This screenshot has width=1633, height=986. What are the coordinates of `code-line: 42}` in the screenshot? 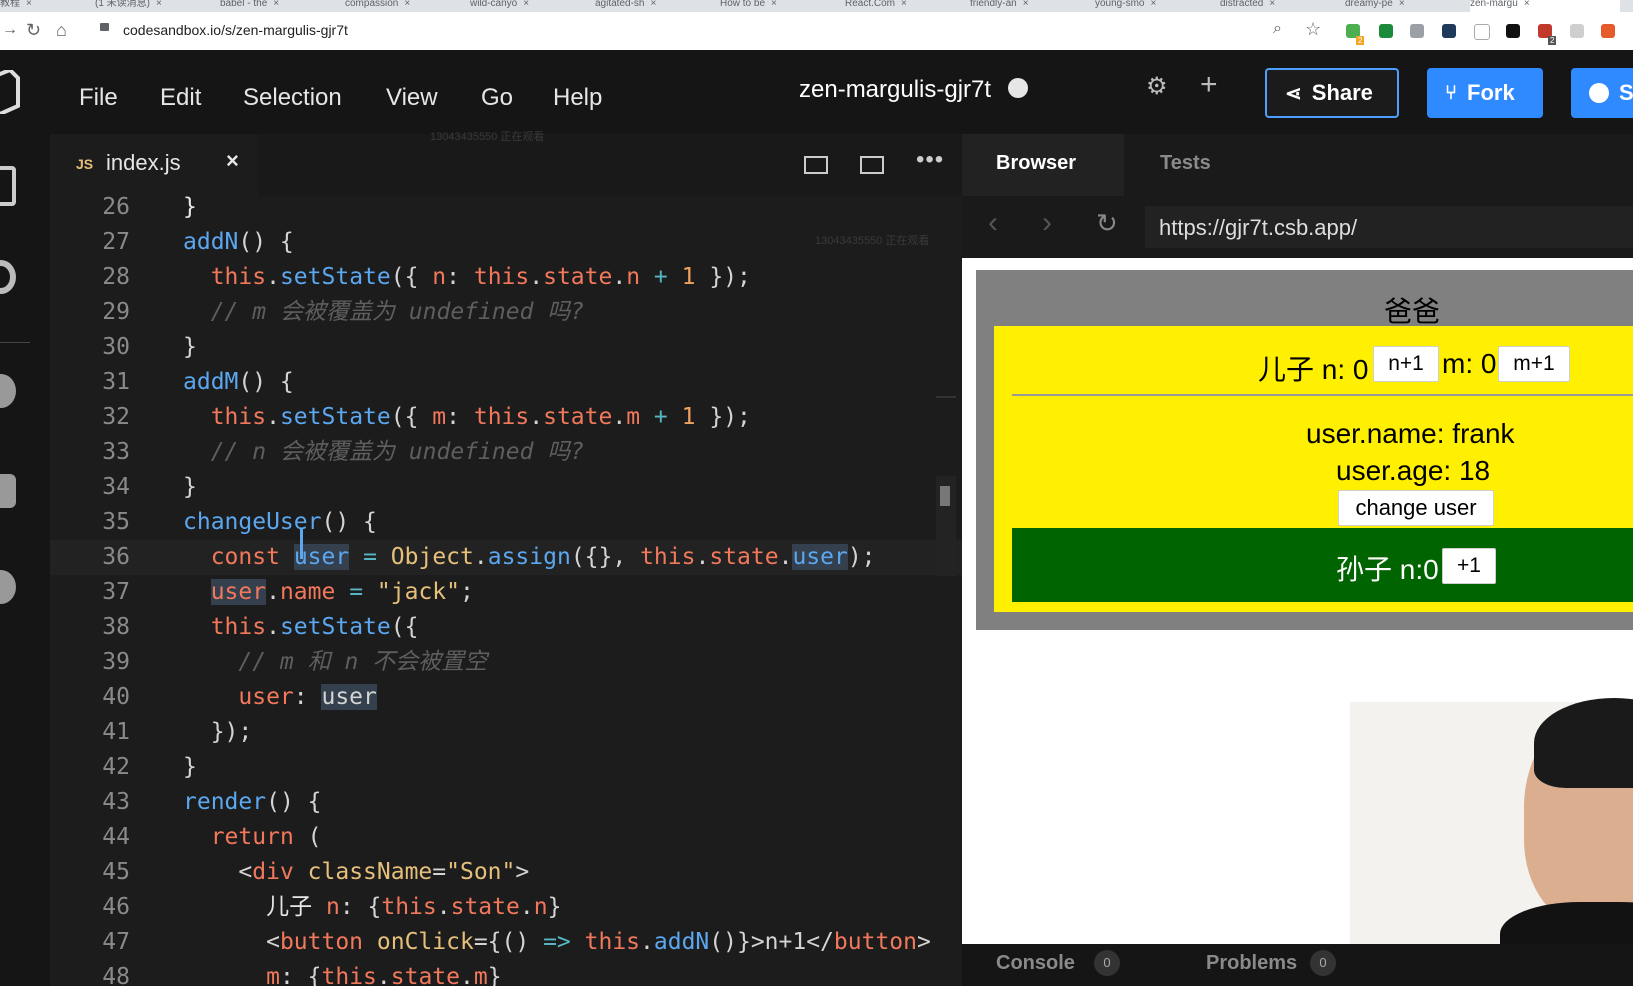 It's located at (506, 767).